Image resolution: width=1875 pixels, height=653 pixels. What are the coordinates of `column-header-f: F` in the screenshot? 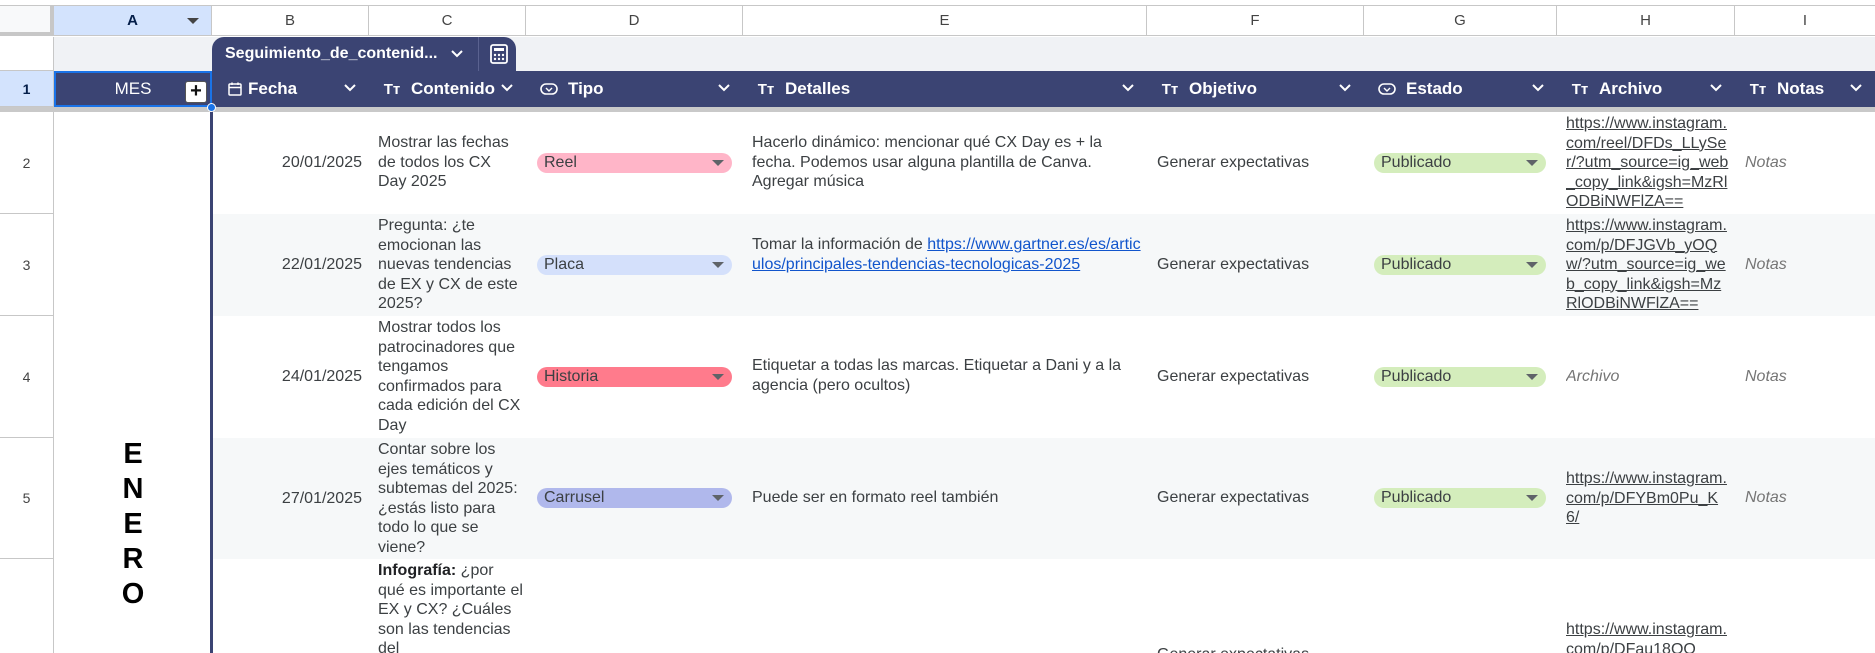 It's located at (1255, 21).